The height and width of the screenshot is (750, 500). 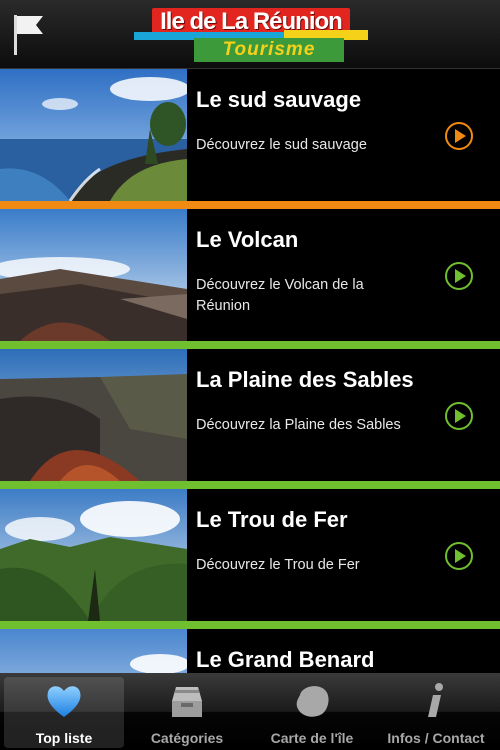 I want to click on list-item-title: Le Volcan, so click(x=247, y=239).